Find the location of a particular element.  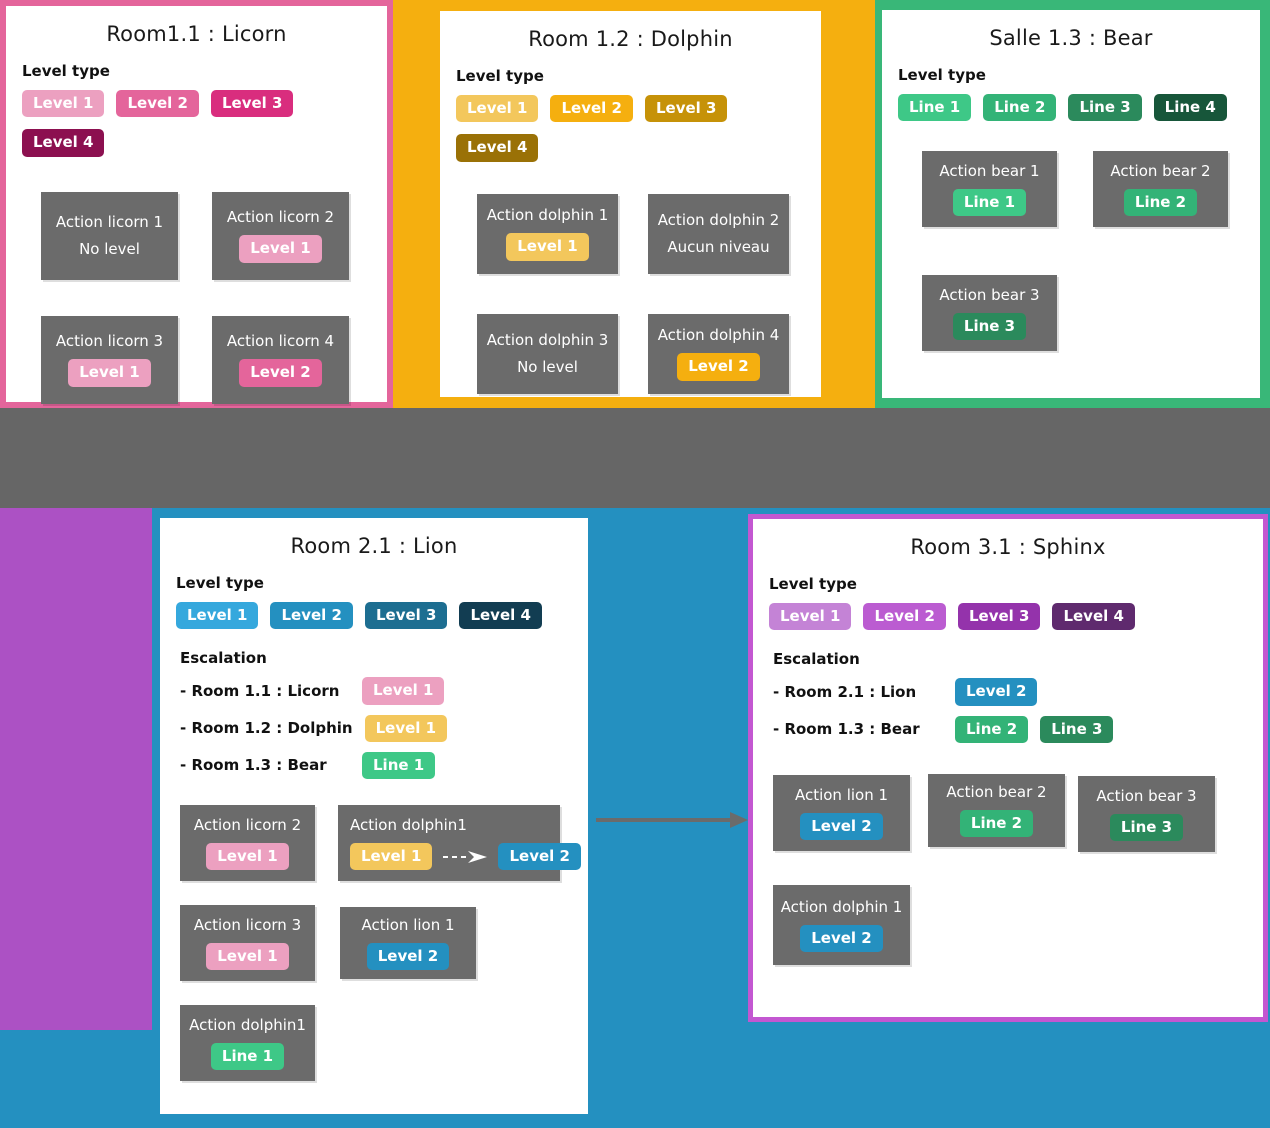

panel-title: Salle 1.3 : Bear is located at coordinates (1071, 38).